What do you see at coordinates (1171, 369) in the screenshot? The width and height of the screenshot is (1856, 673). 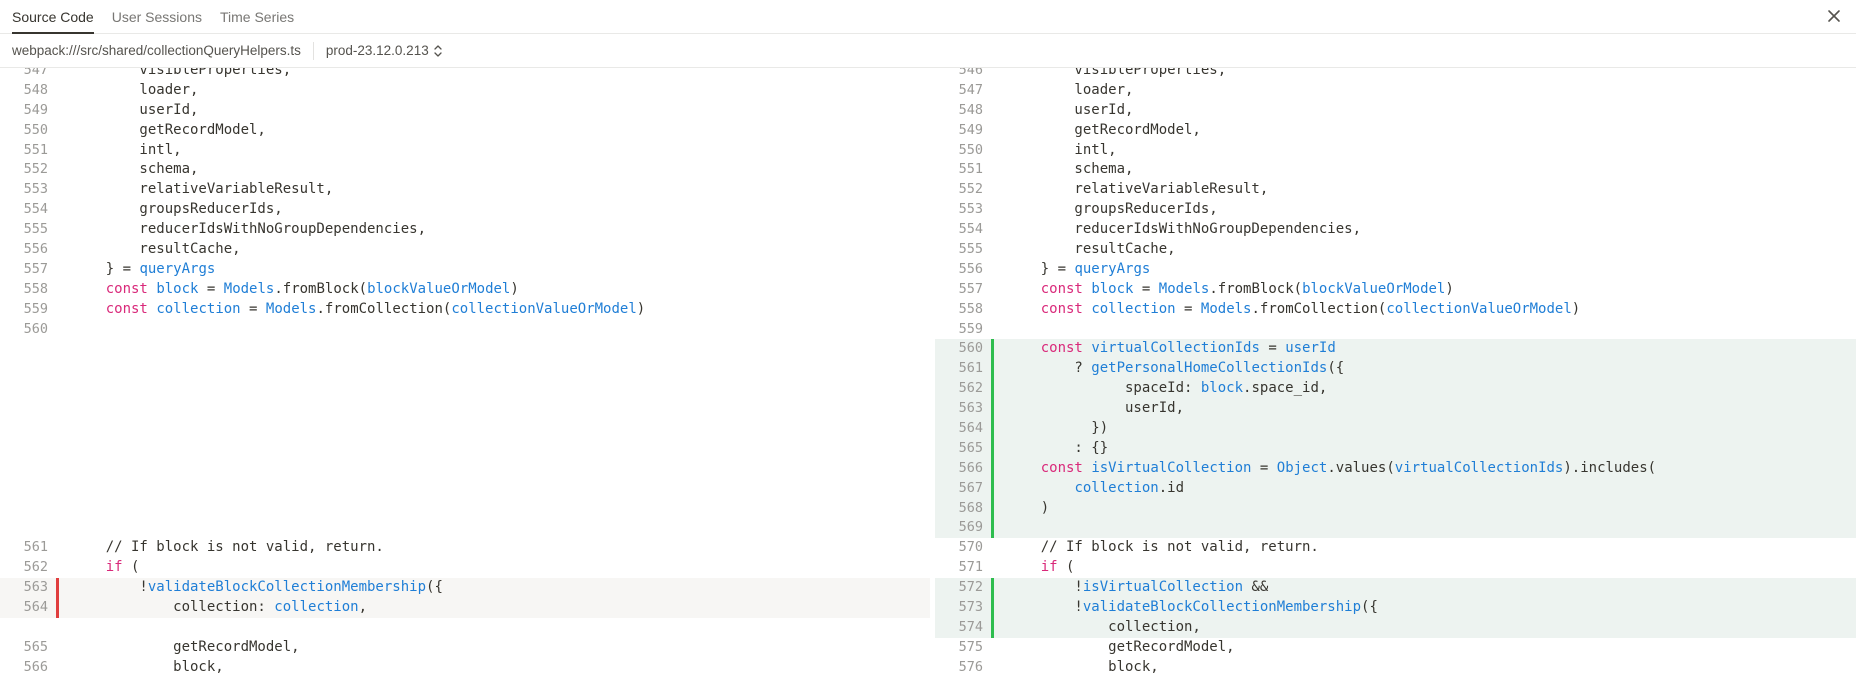 I see `code-text: ? getPersonalHomeCollectionIds({` at bounding box center [1171, 369].